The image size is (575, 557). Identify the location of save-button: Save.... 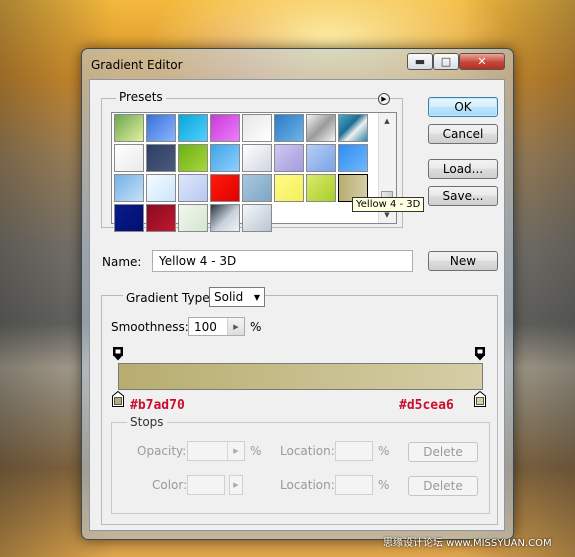
(463, 196).